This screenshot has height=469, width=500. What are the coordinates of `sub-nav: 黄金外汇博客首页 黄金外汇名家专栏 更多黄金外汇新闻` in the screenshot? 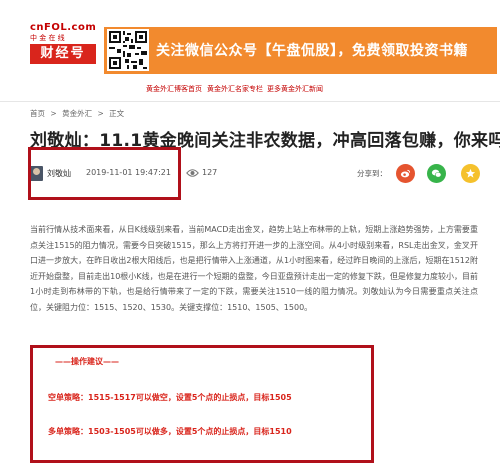 It's located at (250, 91).